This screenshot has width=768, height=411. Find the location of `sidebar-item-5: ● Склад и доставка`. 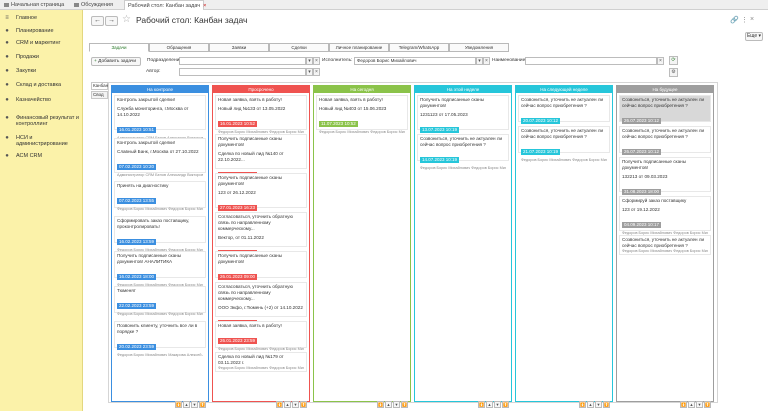

sidebar-item-5: ● Склад и доставка is located at coordinates (41, 87).